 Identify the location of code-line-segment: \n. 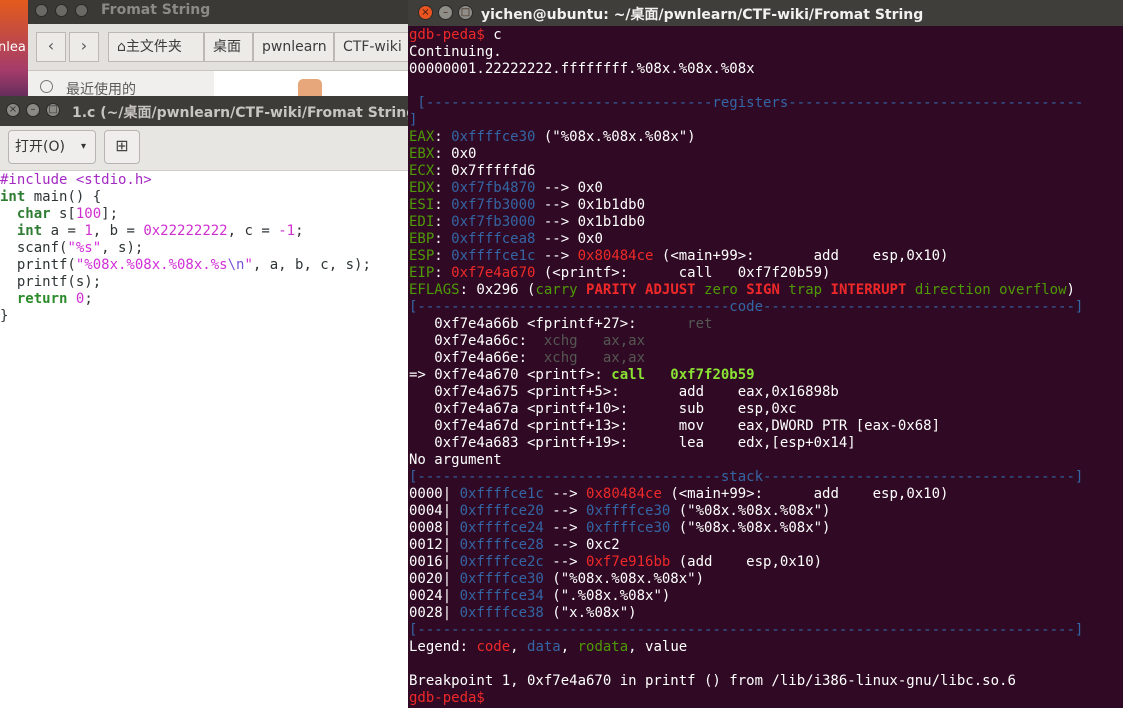
(236, 265).